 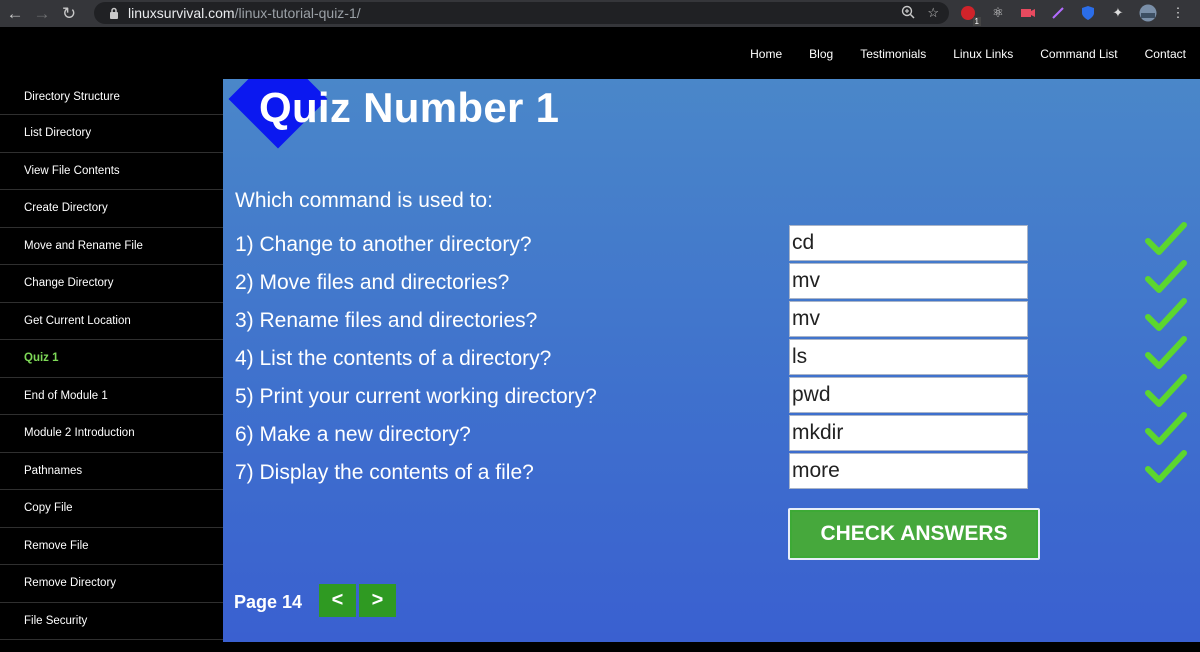 I want to click on lock-icon, so click(x=114, y=13).